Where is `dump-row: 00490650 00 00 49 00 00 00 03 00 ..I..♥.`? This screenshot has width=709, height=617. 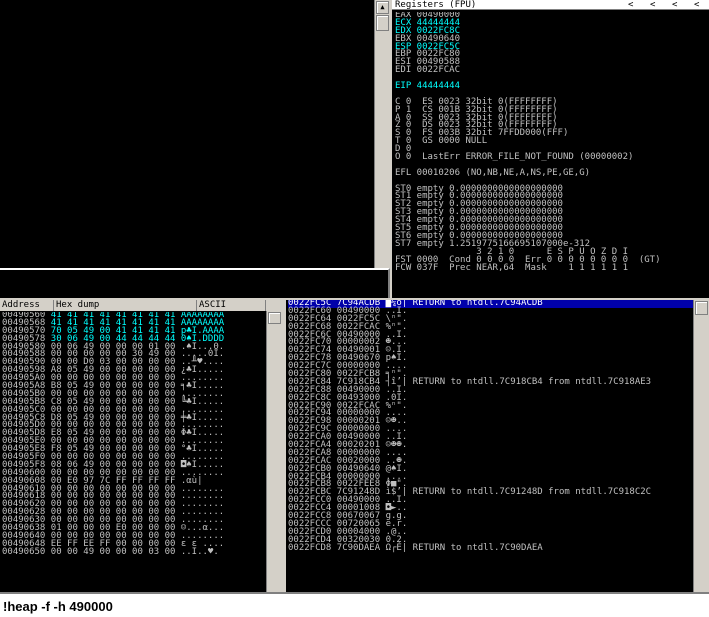
dump-row: 00490650 00 00 49 00 00 00 03 00 ..I..♥. is located at coordinates (134, 551).